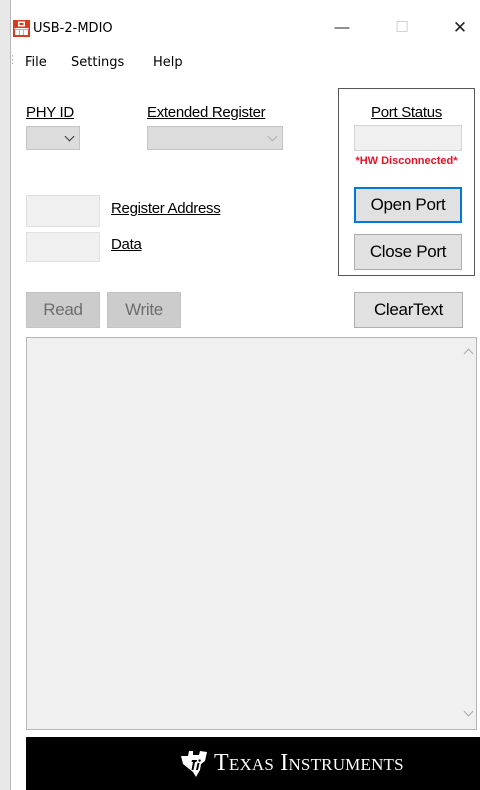  Describe the element at coordinates (12, 60) in the screenshot. I see `menu-grip-icon: ⋮` at that location.